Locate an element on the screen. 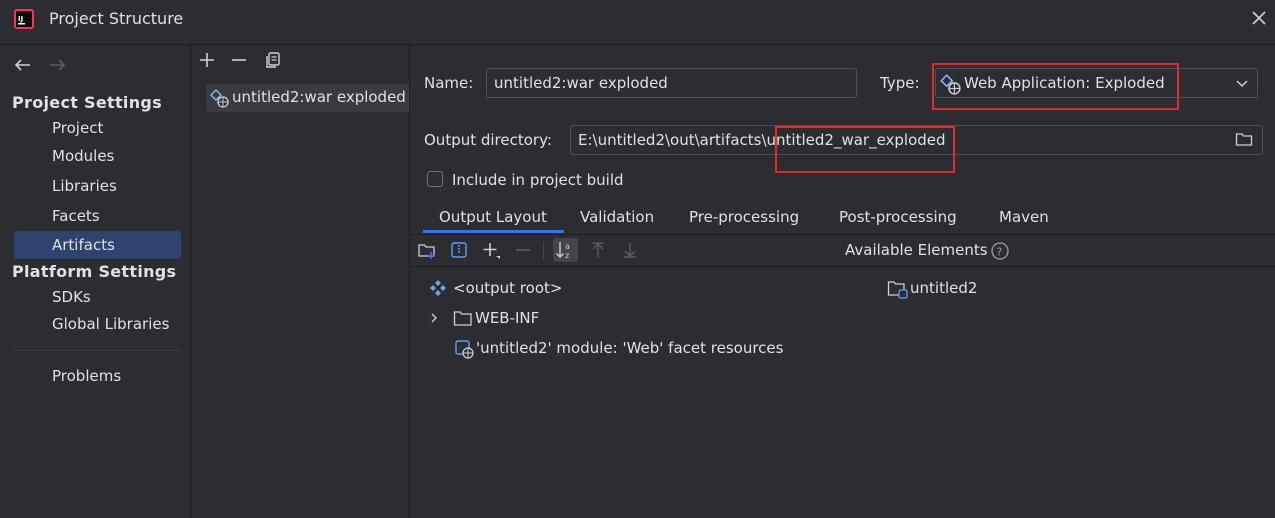 This screenshot has height=518, width=1275. create-archive-icon is located at coordinates (459, 250).